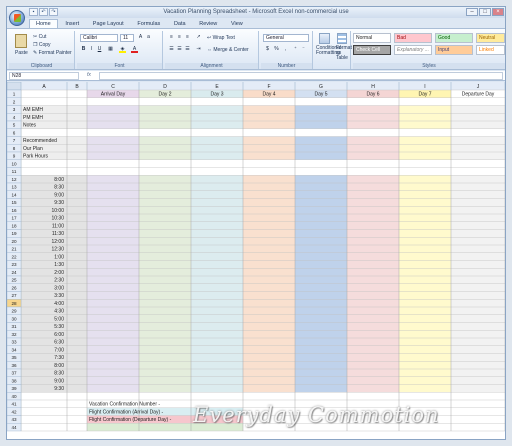 This screenshot has height=446, width=512. I want to click on format-painter-button: ✎ Format Painter, so click(52, 53).